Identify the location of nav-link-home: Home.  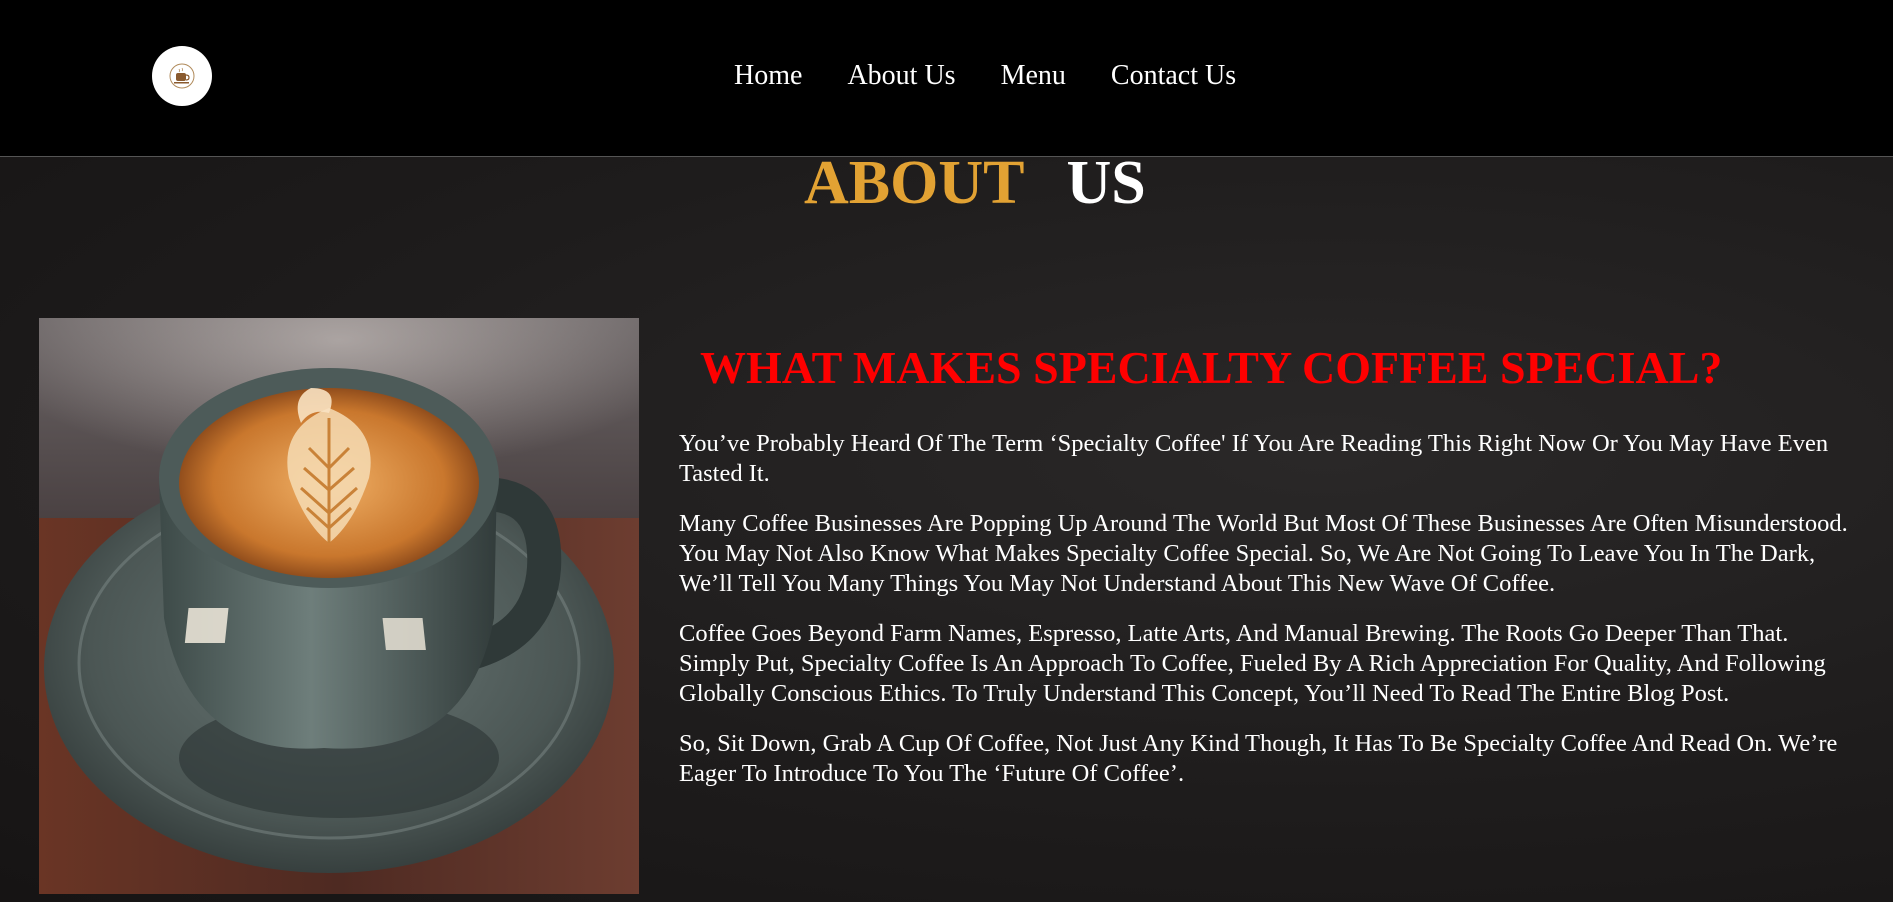
(768, 76).